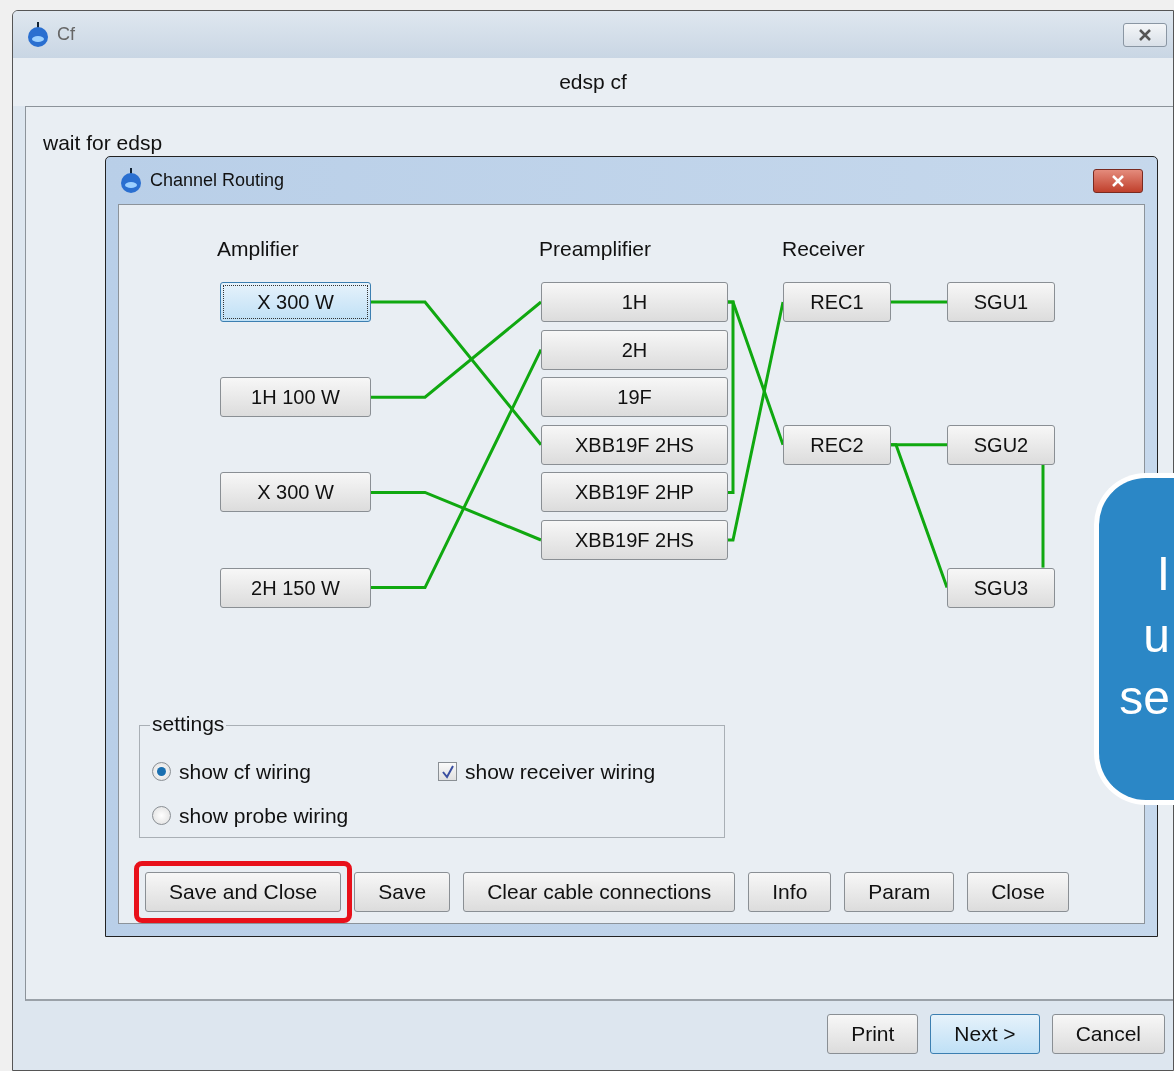  Describe the element at coordinates (295, 587) in the screenshot. I see `amplifier-button: 2H 150 W` at that location.